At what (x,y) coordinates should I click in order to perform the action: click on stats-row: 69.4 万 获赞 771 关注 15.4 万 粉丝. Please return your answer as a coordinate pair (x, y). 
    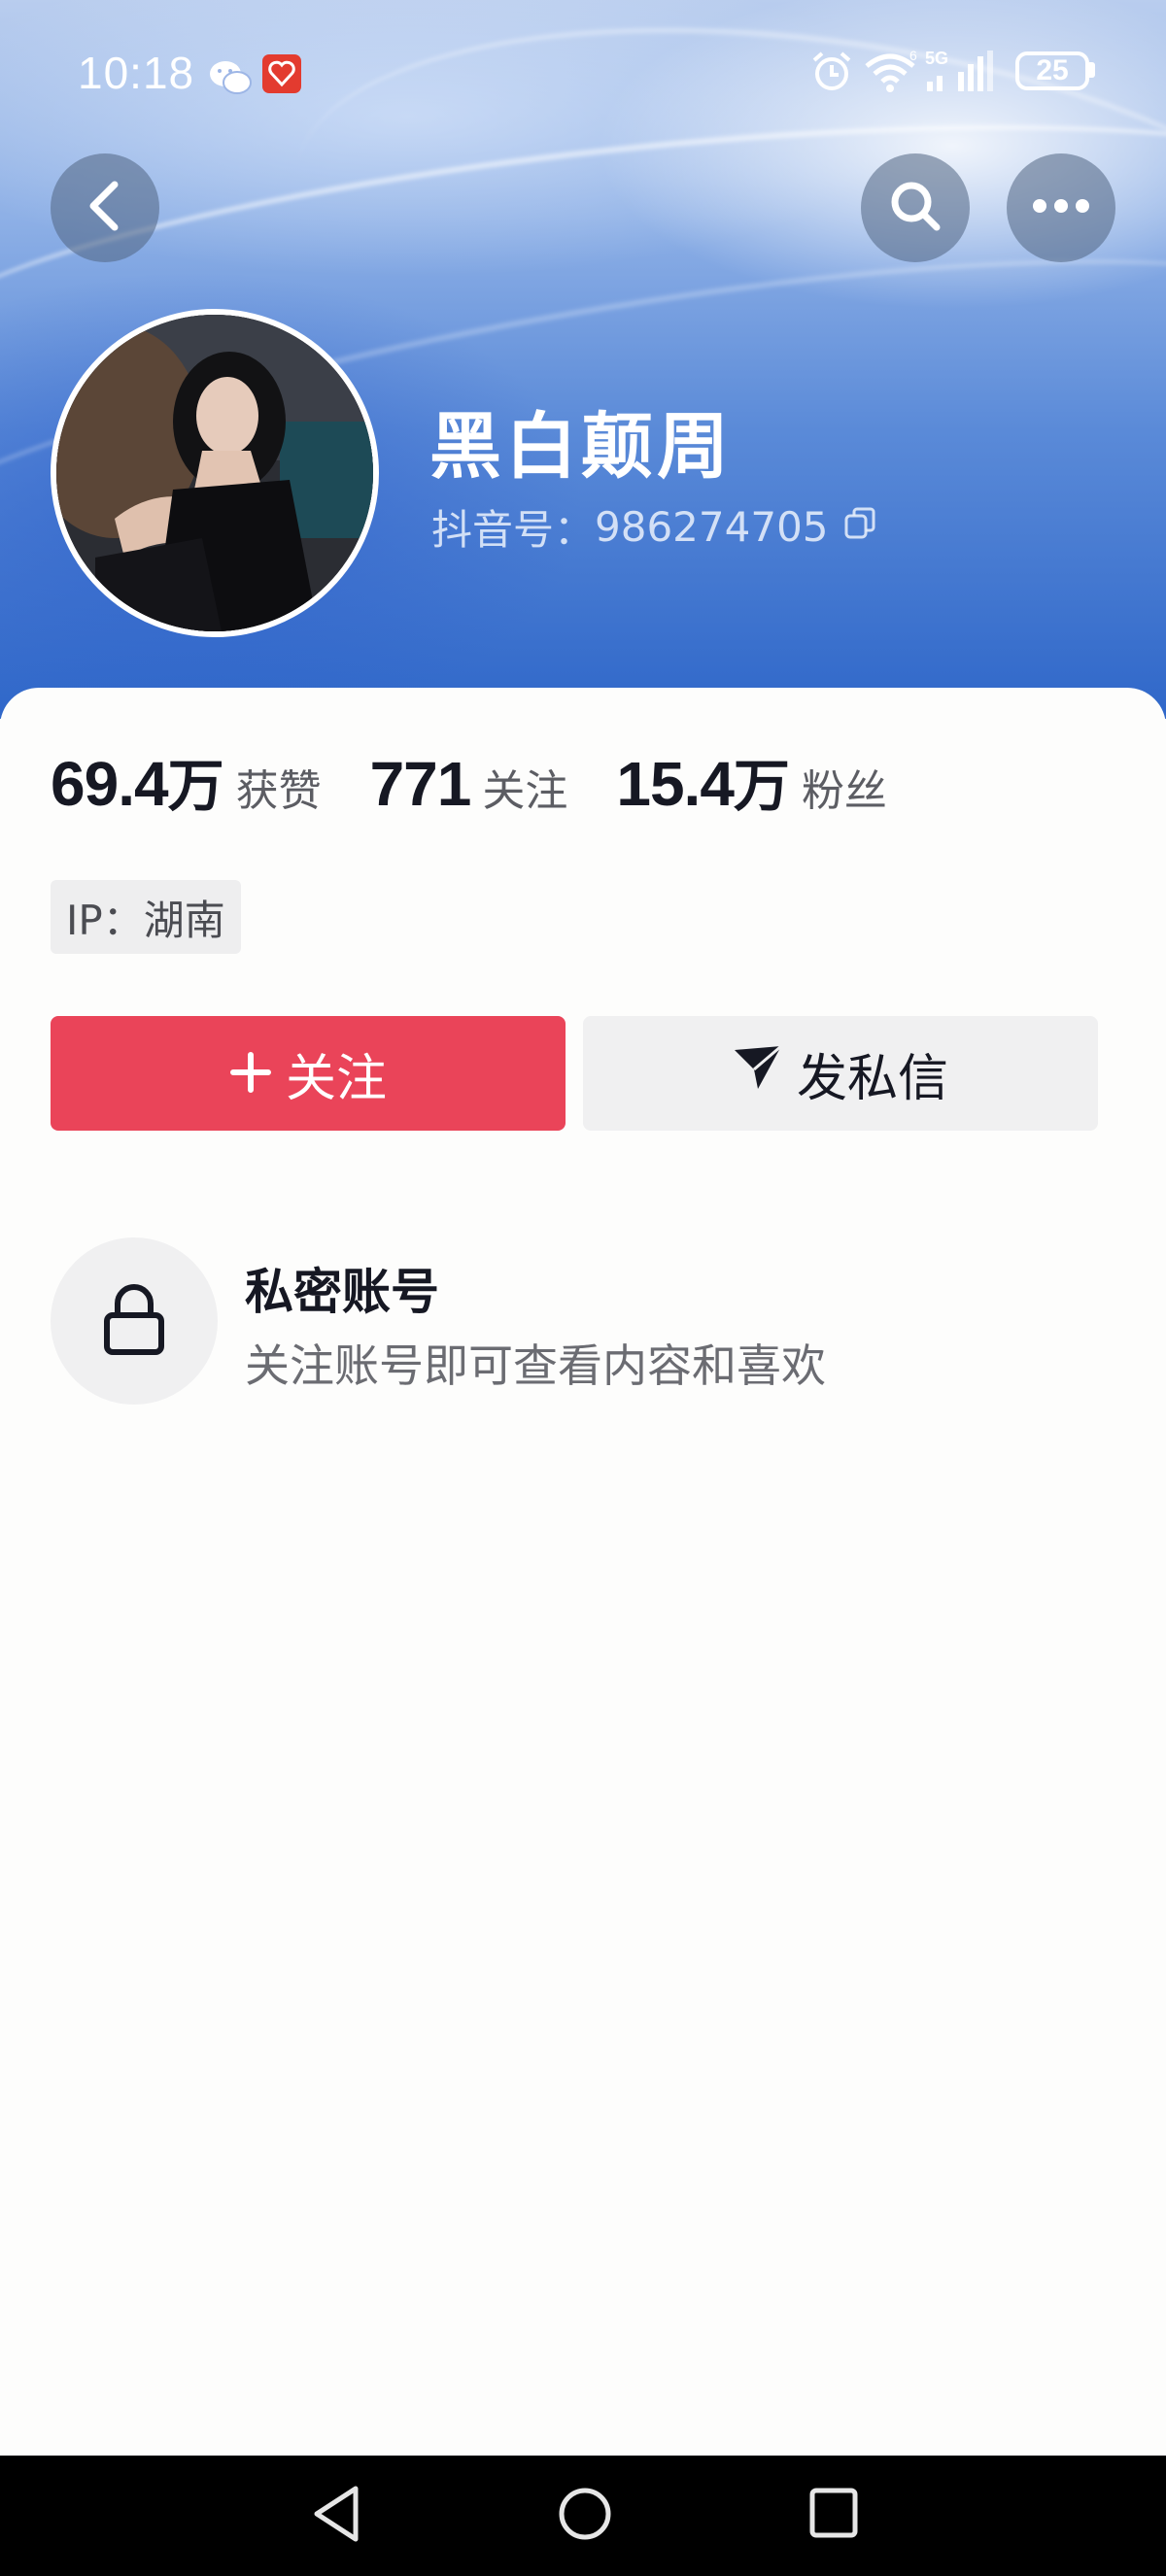
    Looking at the image, I should click on (493, 780).